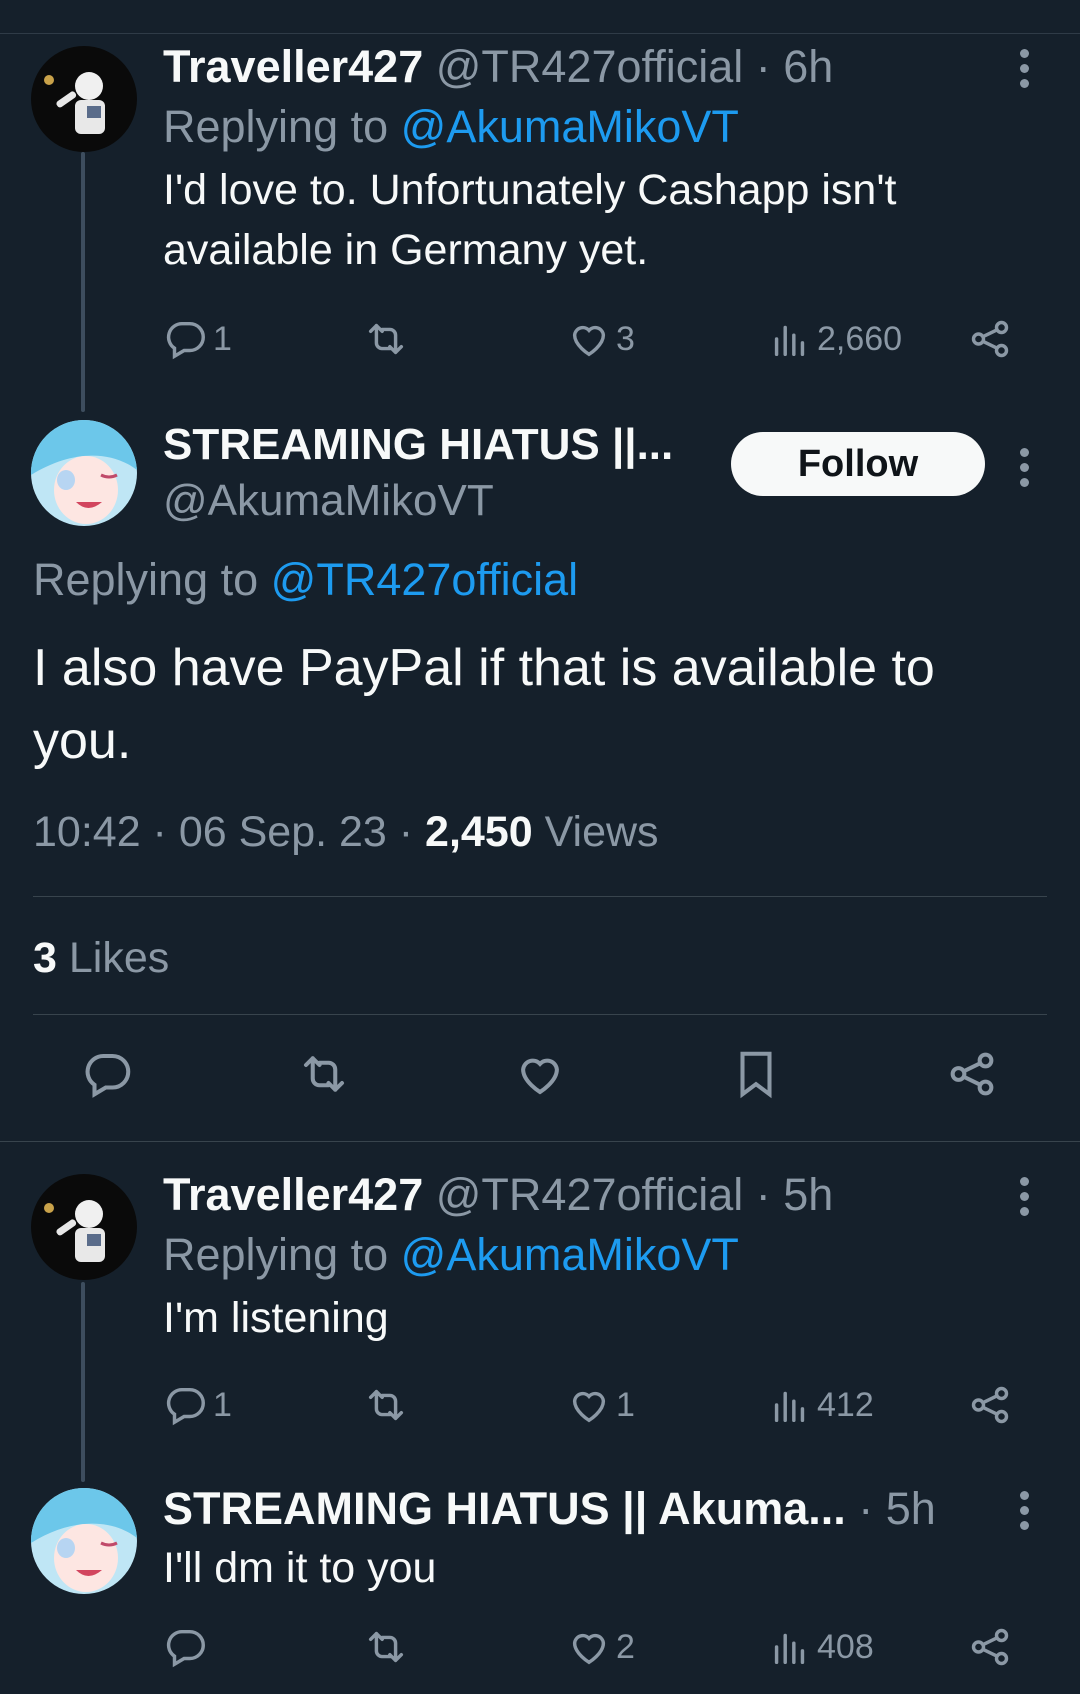  Describe the element at coordinates (634, 1194) in the screenshot. I see `handle-time: @TR427official · 5h` at that location.